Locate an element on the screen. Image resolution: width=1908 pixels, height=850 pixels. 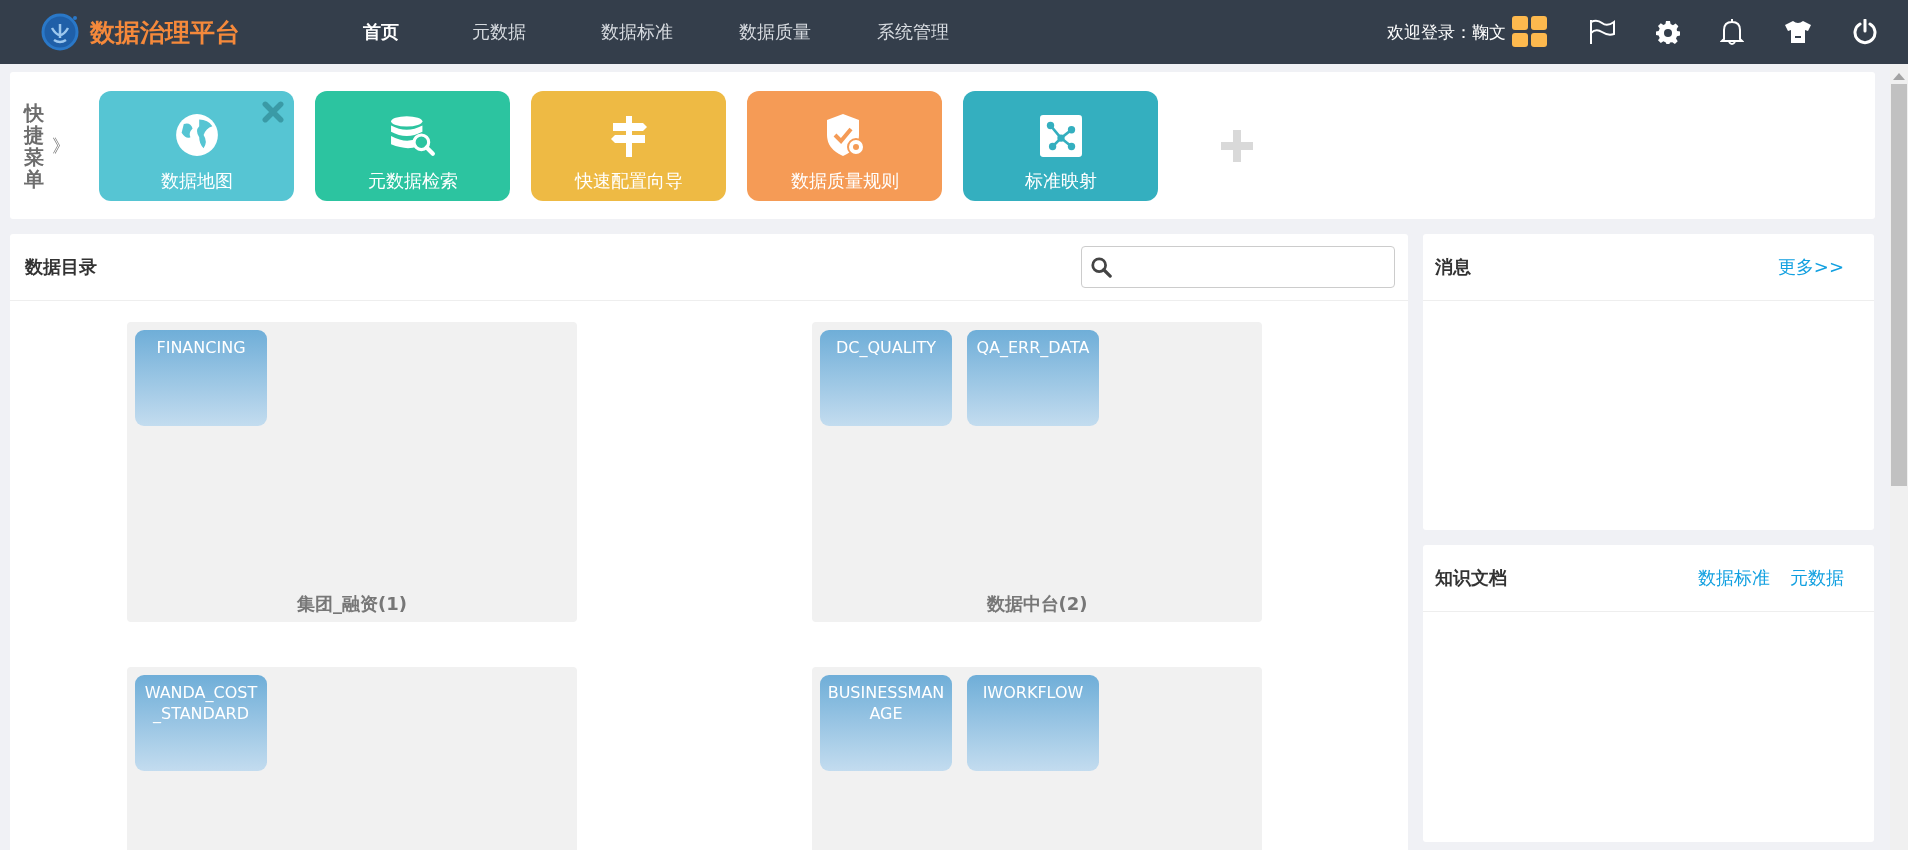
panel-title: 消息 is located at coordinates (1453, 267).